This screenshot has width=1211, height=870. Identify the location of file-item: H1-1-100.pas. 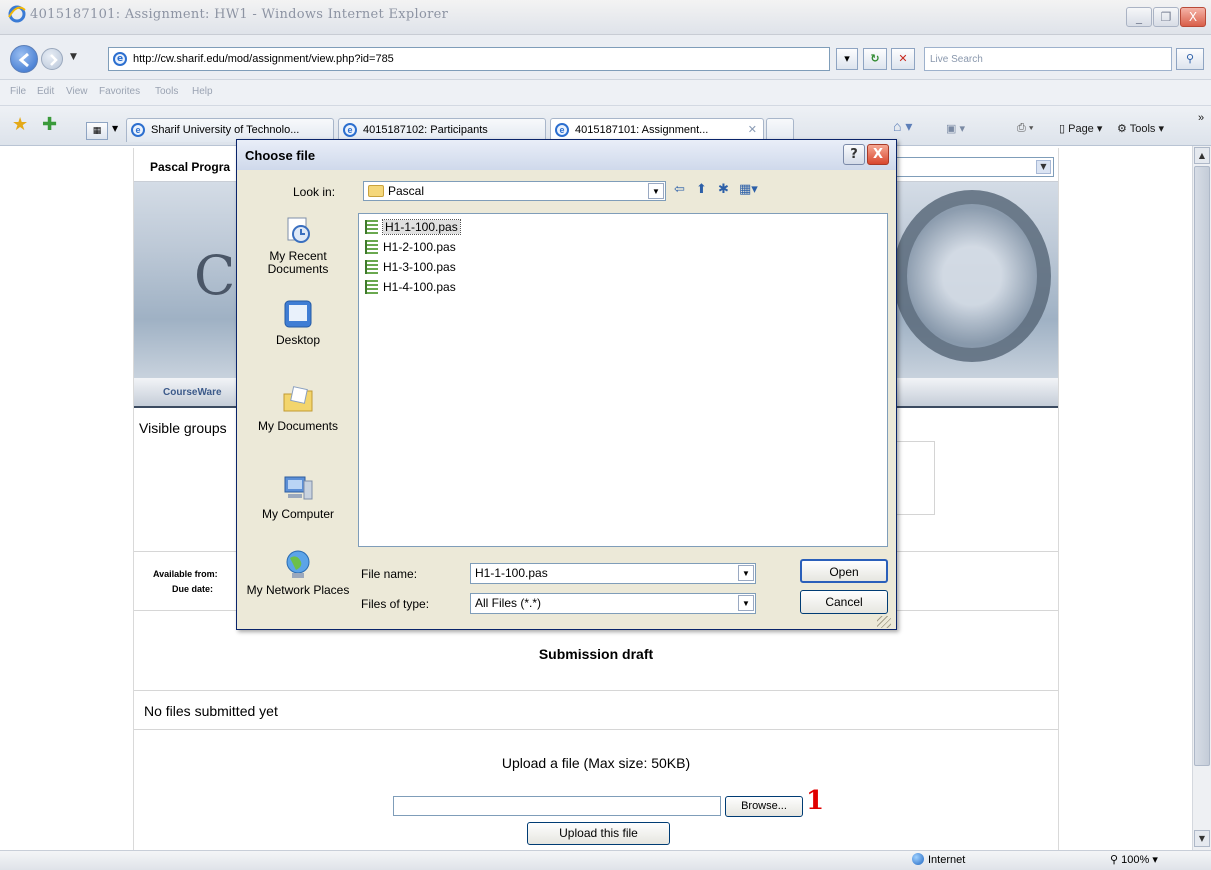
(412, 227).